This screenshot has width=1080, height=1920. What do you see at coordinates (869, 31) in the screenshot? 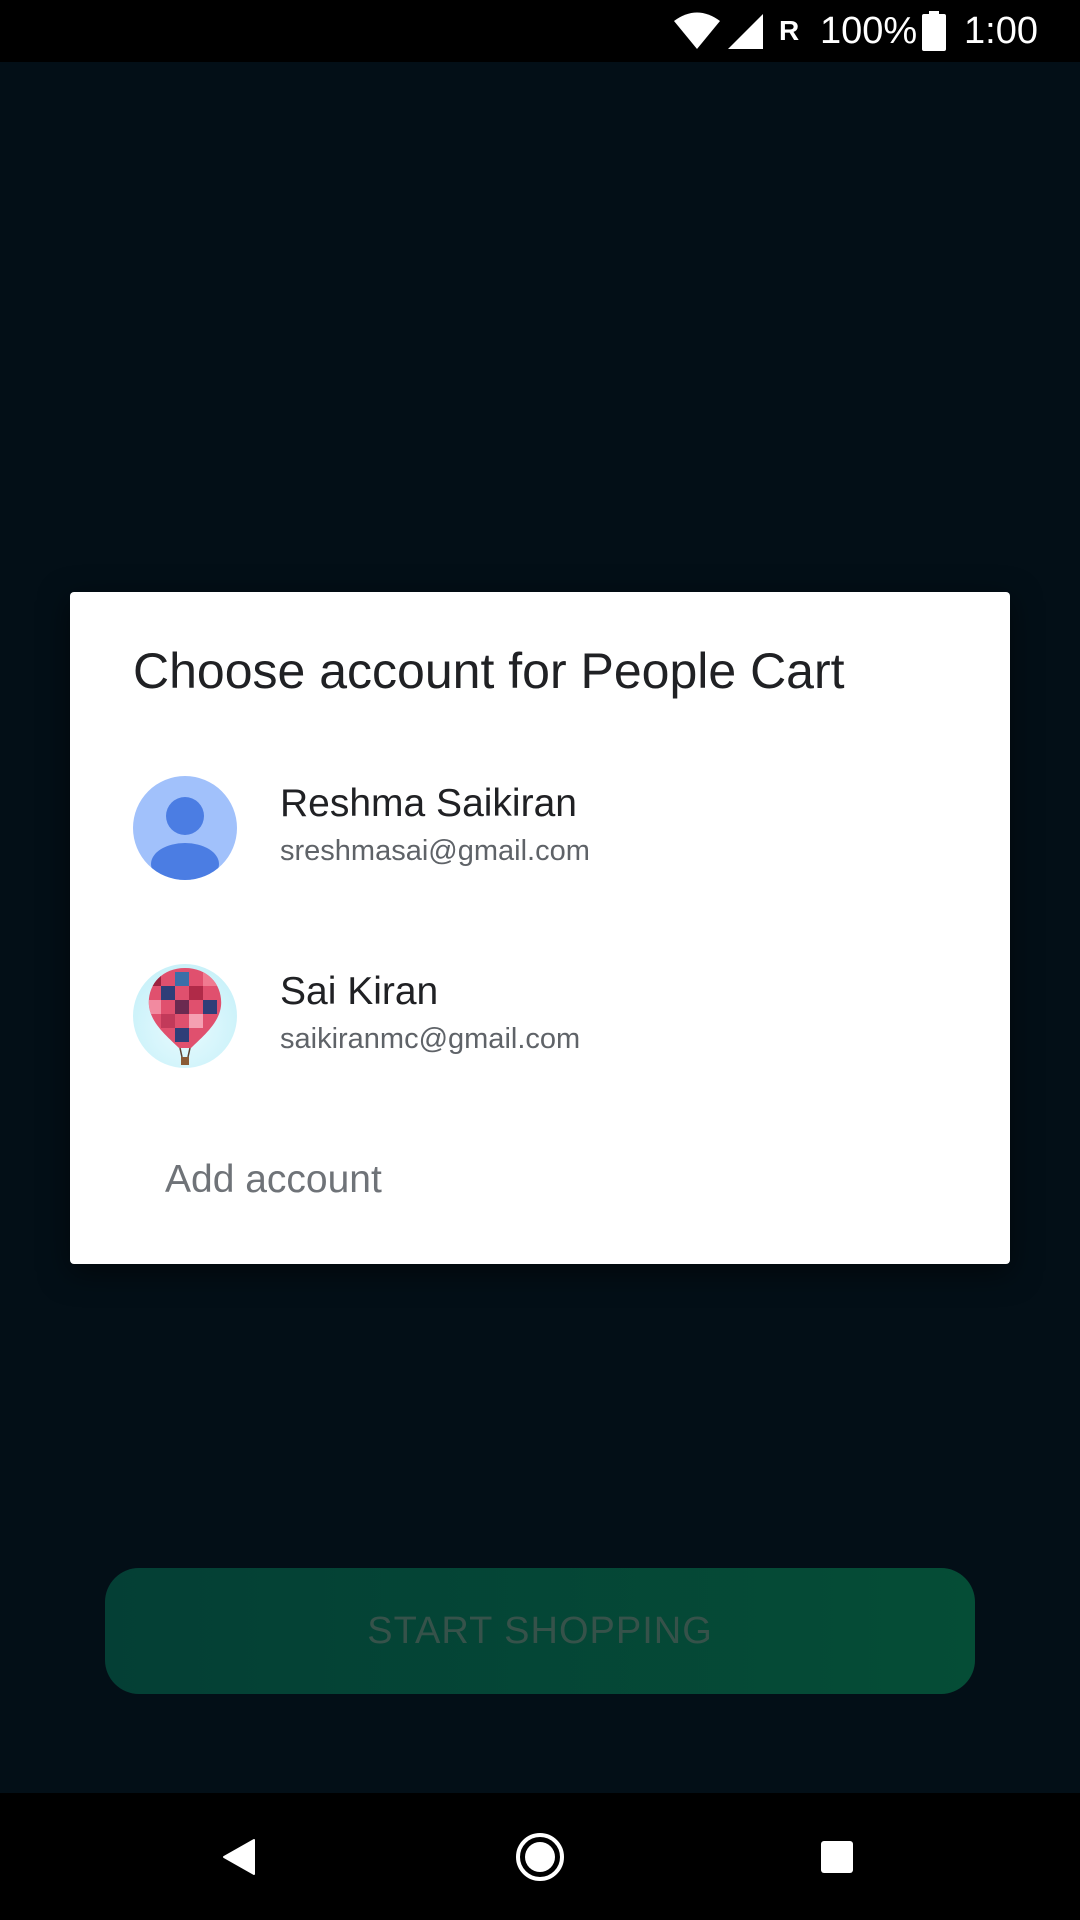
I see `battery-percent: 100%` at bounding box center [869, 31].